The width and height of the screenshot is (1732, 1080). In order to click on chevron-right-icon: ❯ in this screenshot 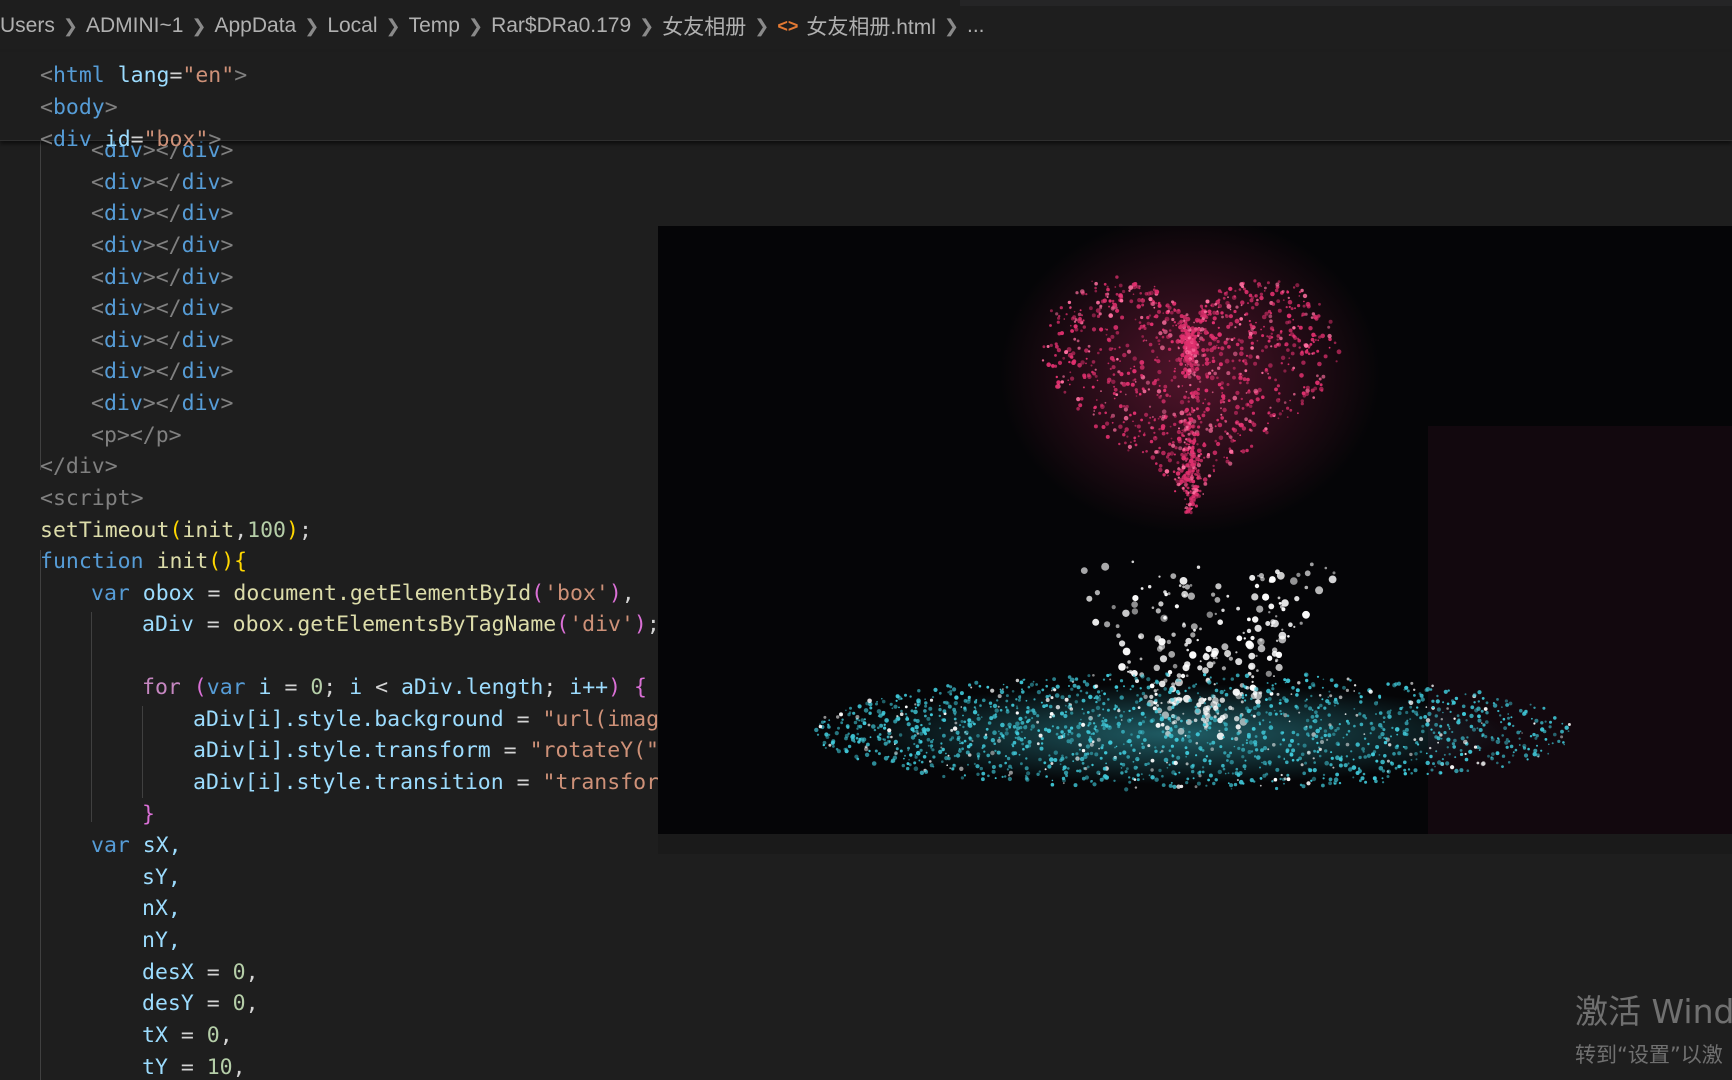, I will do `click(647, 25)`.